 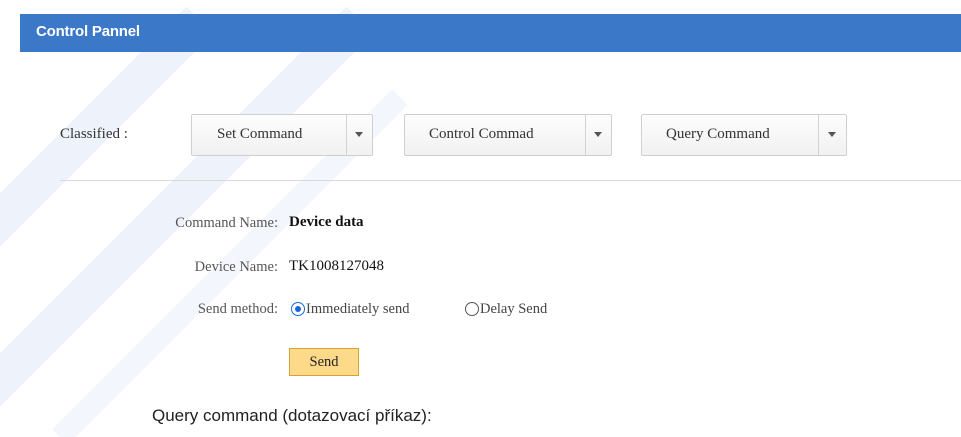 I want to click on immediately-send-label: Immediately send, so click(x=357, y=309).